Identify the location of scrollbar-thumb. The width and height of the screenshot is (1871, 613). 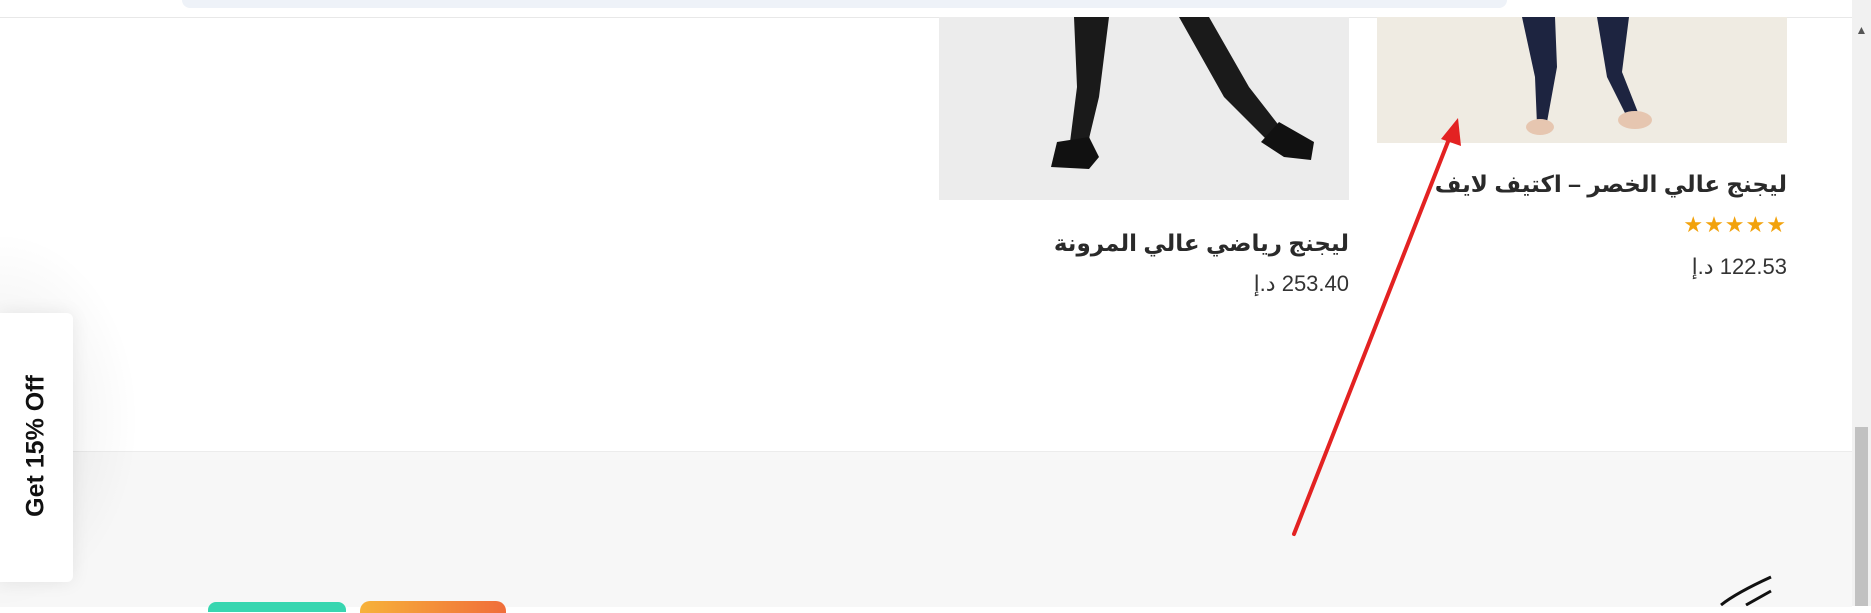
(1861, 516).